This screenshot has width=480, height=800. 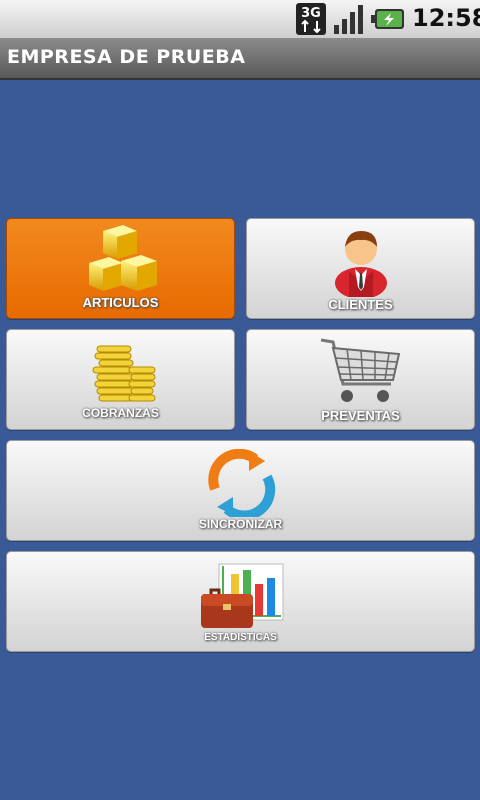 I want to click on shopping-cart-icon, so click(x=360, y=370).